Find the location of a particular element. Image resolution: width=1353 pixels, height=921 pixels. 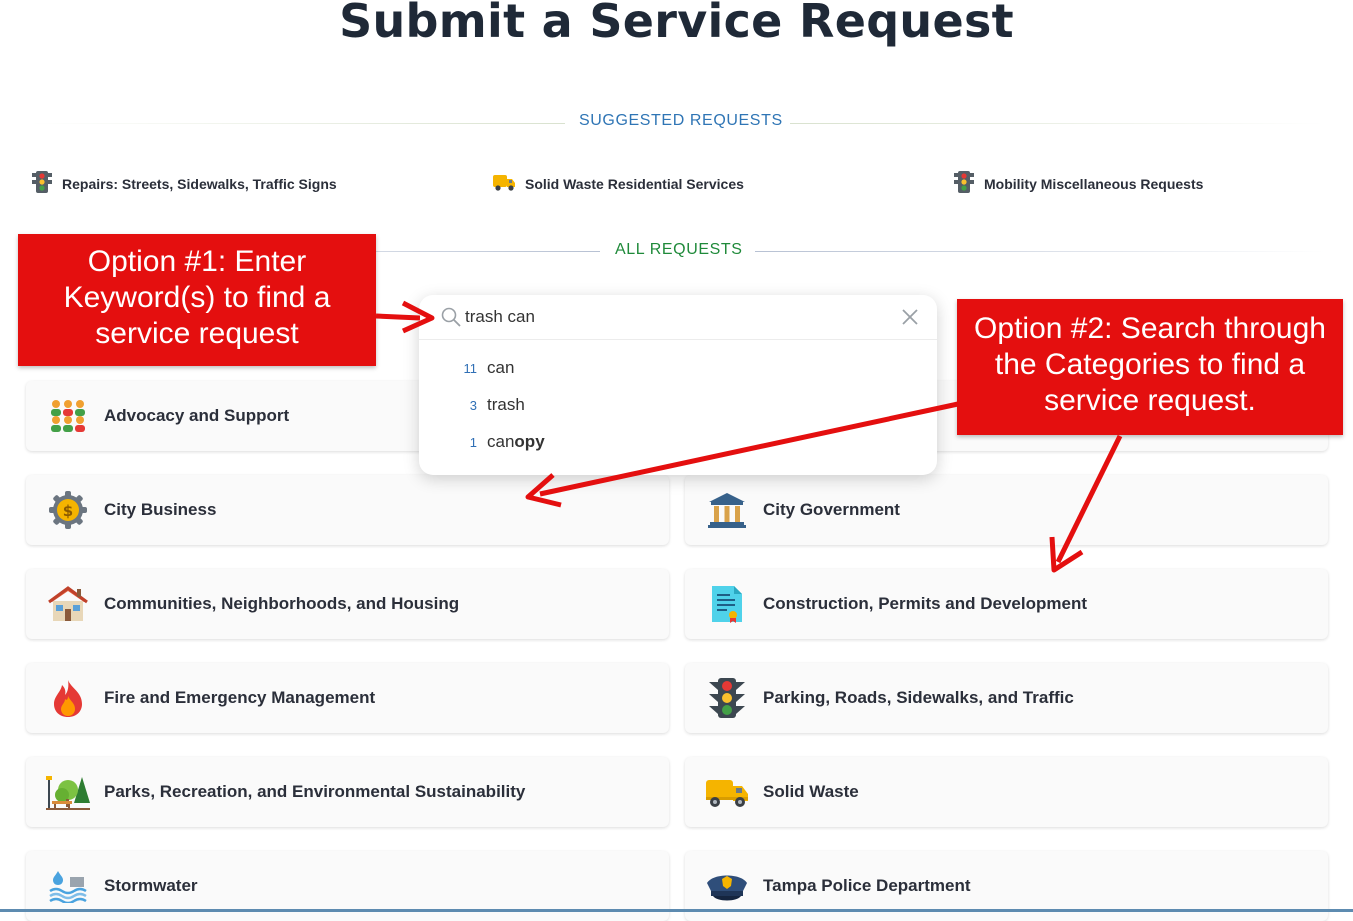

police-cap-icon is located at coordinates (727, 886).